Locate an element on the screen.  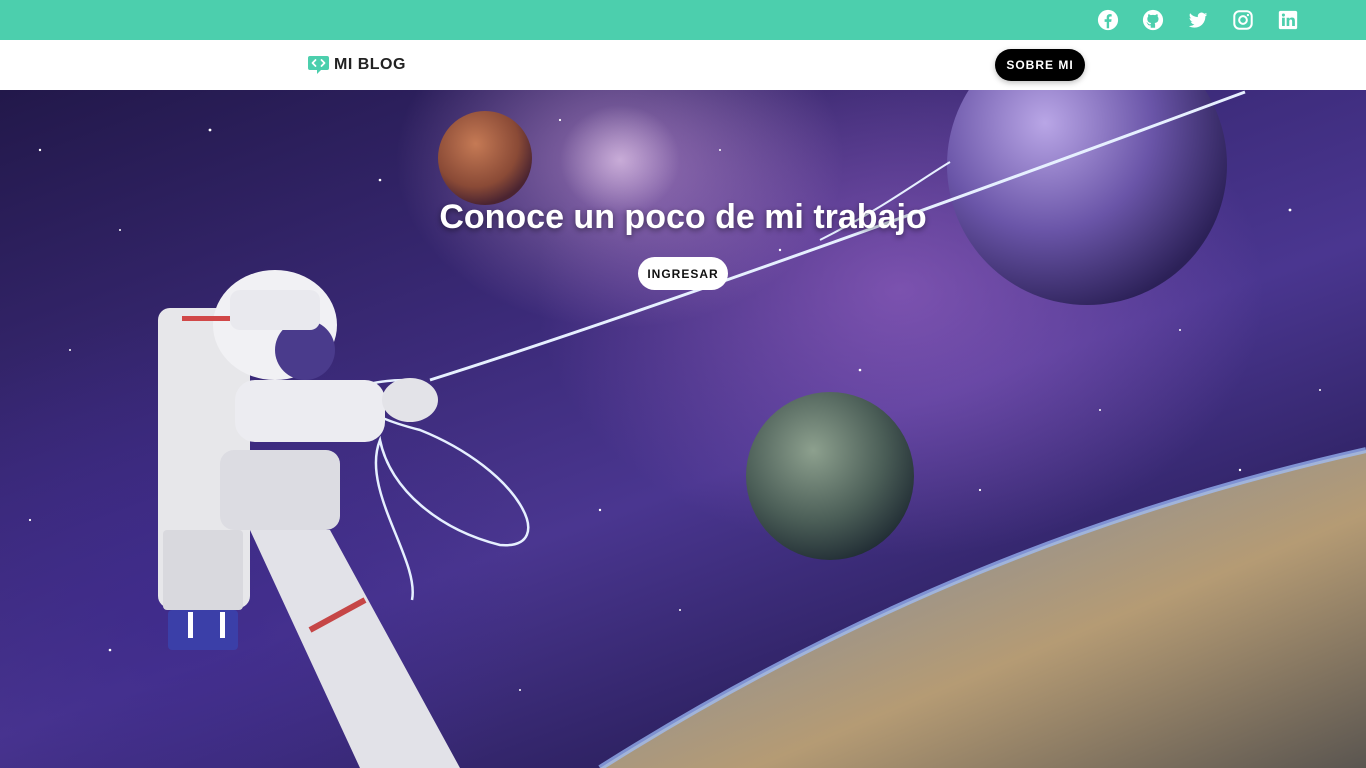
facebook-icon is located at coordinates (1108, 20).